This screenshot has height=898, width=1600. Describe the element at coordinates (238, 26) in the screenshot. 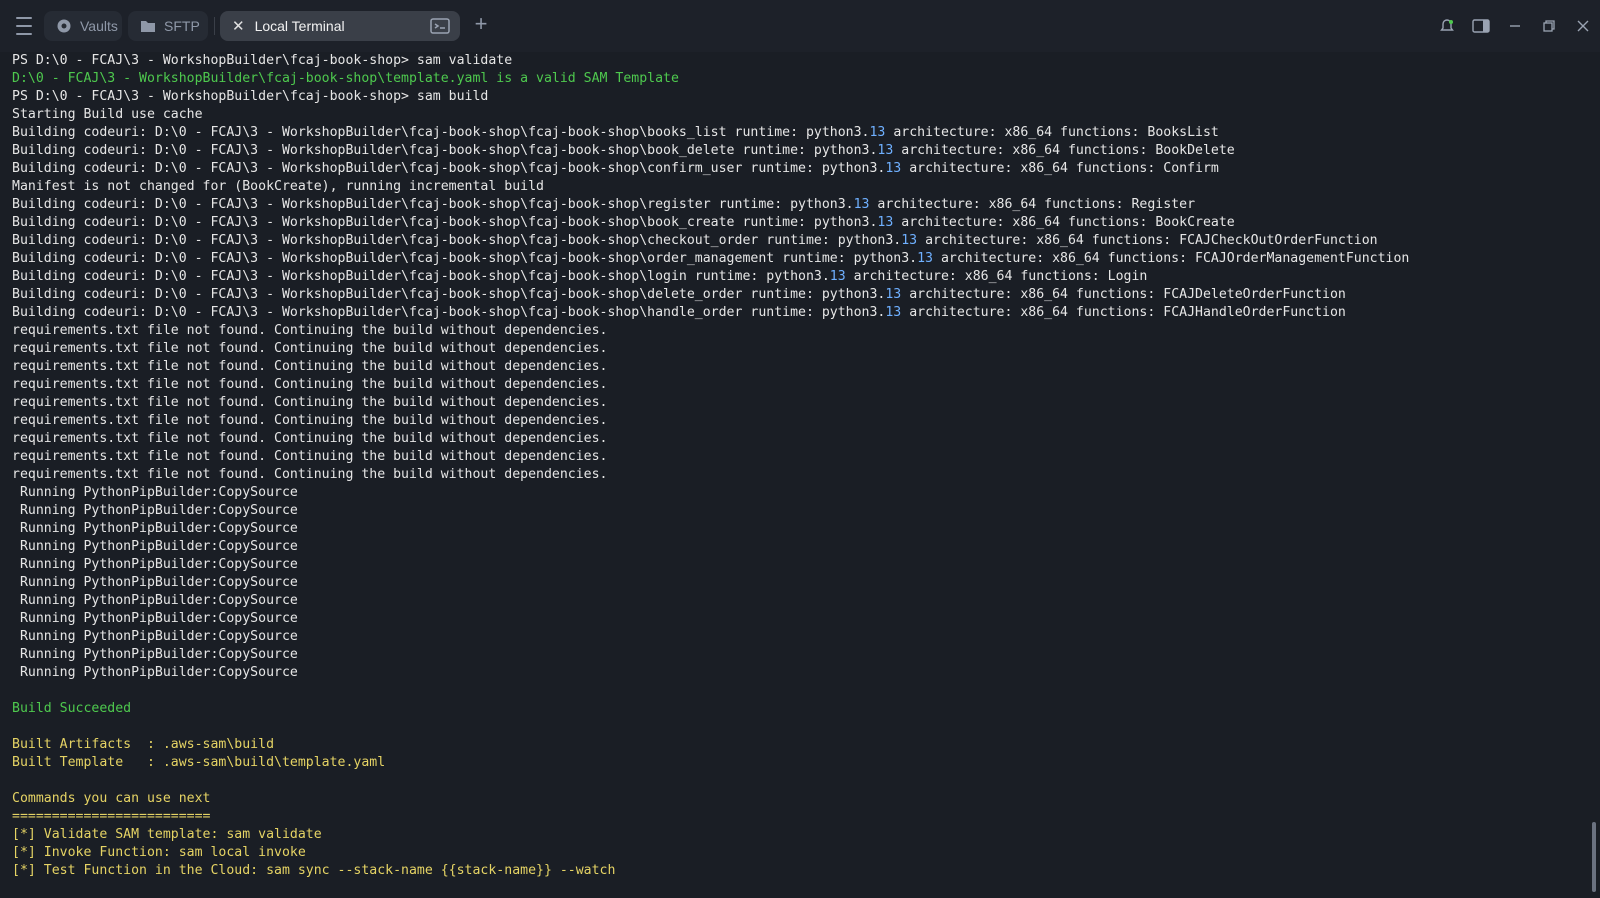

I see `close-tab-icon: ✕` at that location.